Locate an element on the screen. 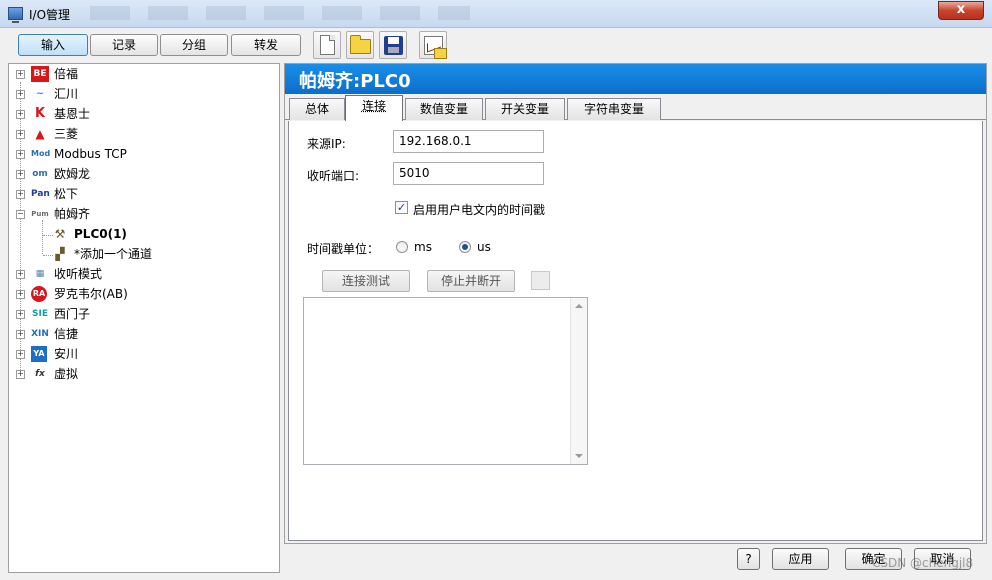 This screenshot has height=580, width=992. log-scrollbar is located at coordinates (578, 381).